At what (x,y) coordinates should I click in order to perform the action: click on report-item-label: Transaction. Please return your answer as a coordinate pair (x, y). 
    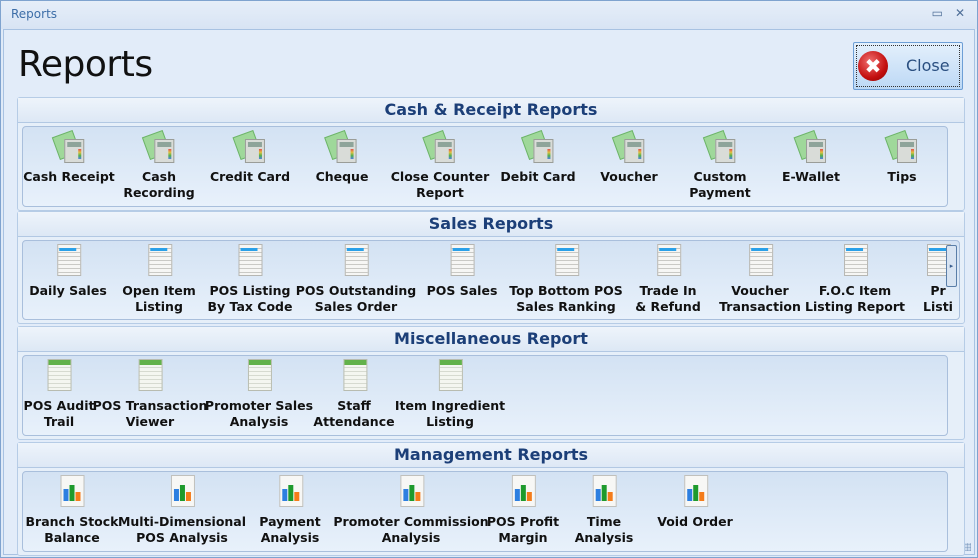
    Looking at the image, I should click on (760, 306).